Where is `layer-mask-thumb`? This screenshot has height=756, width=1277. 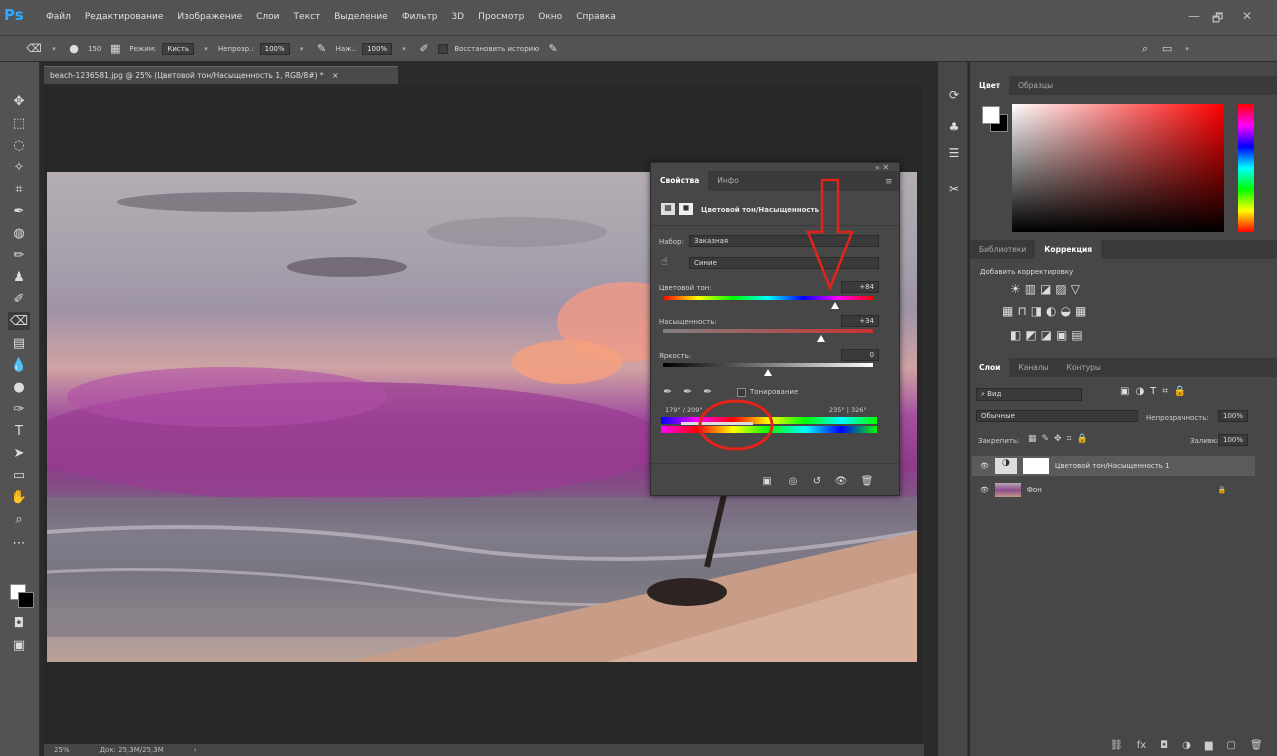 layer-mask-thumb is located at coordinates (1035, 466).